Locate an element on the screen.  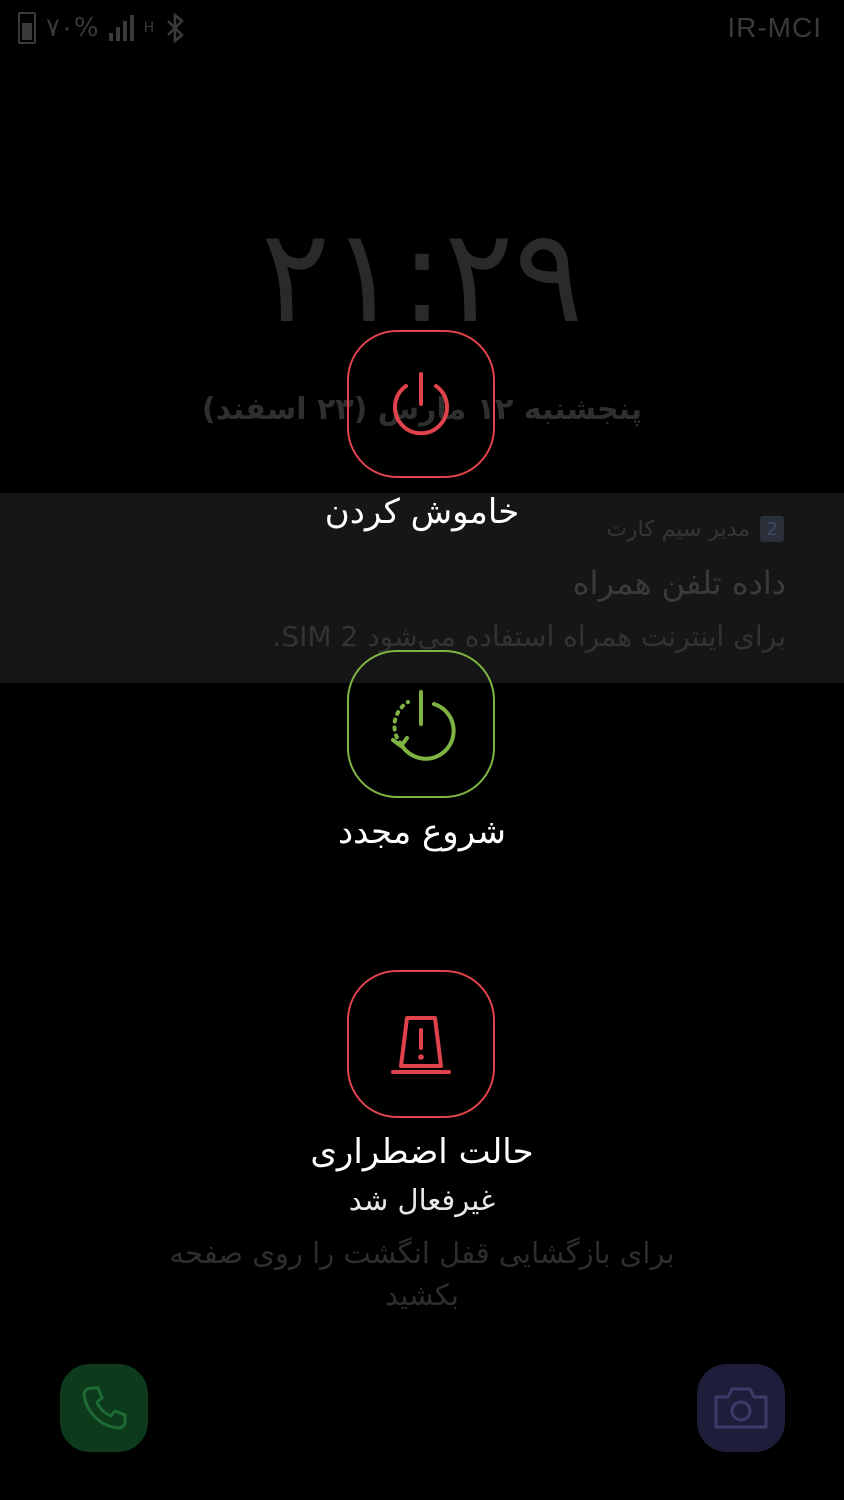
network-type: H is located at coordinates (149, 28).